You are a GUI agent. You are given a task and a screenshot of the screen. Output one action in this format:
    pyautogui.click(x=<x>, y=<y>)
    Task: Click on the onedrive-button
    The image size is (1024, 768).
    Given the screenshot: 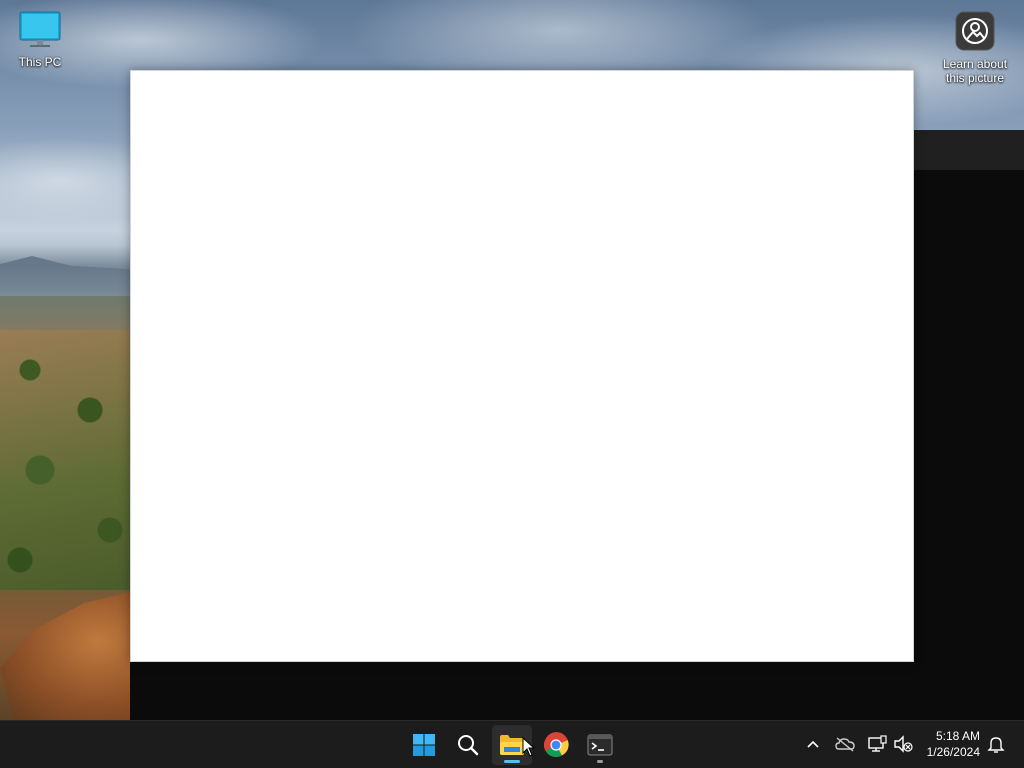 What is the action you would take?
    pyautogui.click(x=845, y=744)
    